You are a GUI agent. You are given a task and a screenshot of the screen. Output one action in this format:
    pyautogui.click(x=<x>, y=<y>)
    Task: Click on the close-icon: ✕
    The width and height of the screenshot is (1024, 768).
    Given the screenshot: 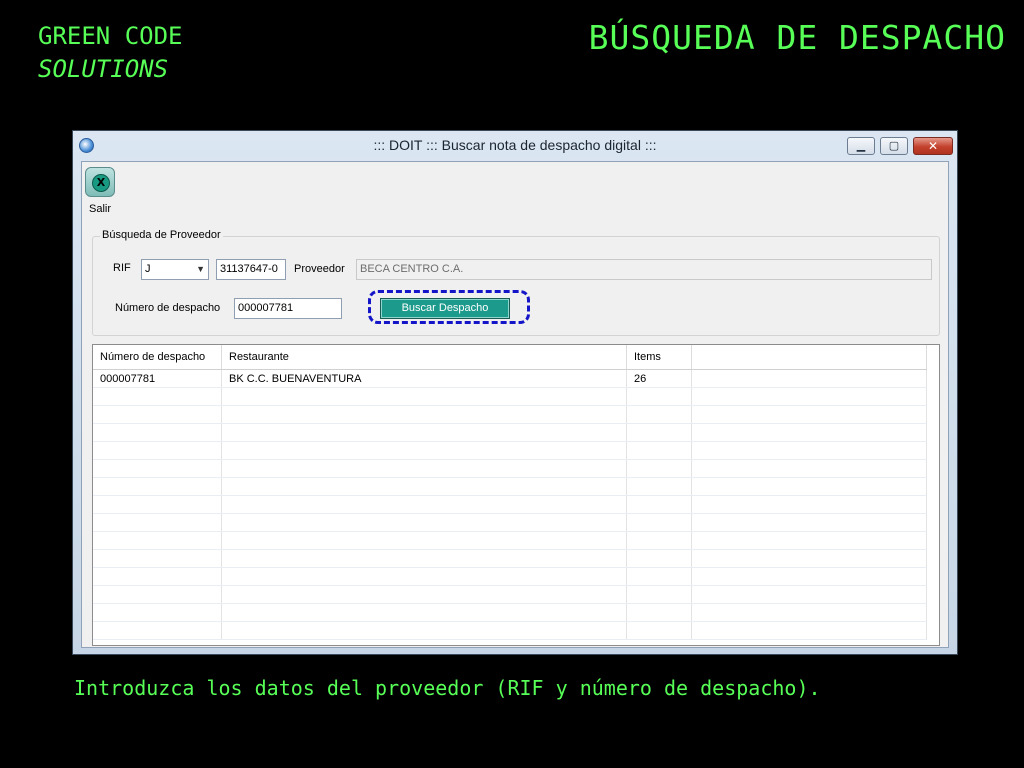 What is the action you would take?
    pyautogui.click(x=933, y=146)
    